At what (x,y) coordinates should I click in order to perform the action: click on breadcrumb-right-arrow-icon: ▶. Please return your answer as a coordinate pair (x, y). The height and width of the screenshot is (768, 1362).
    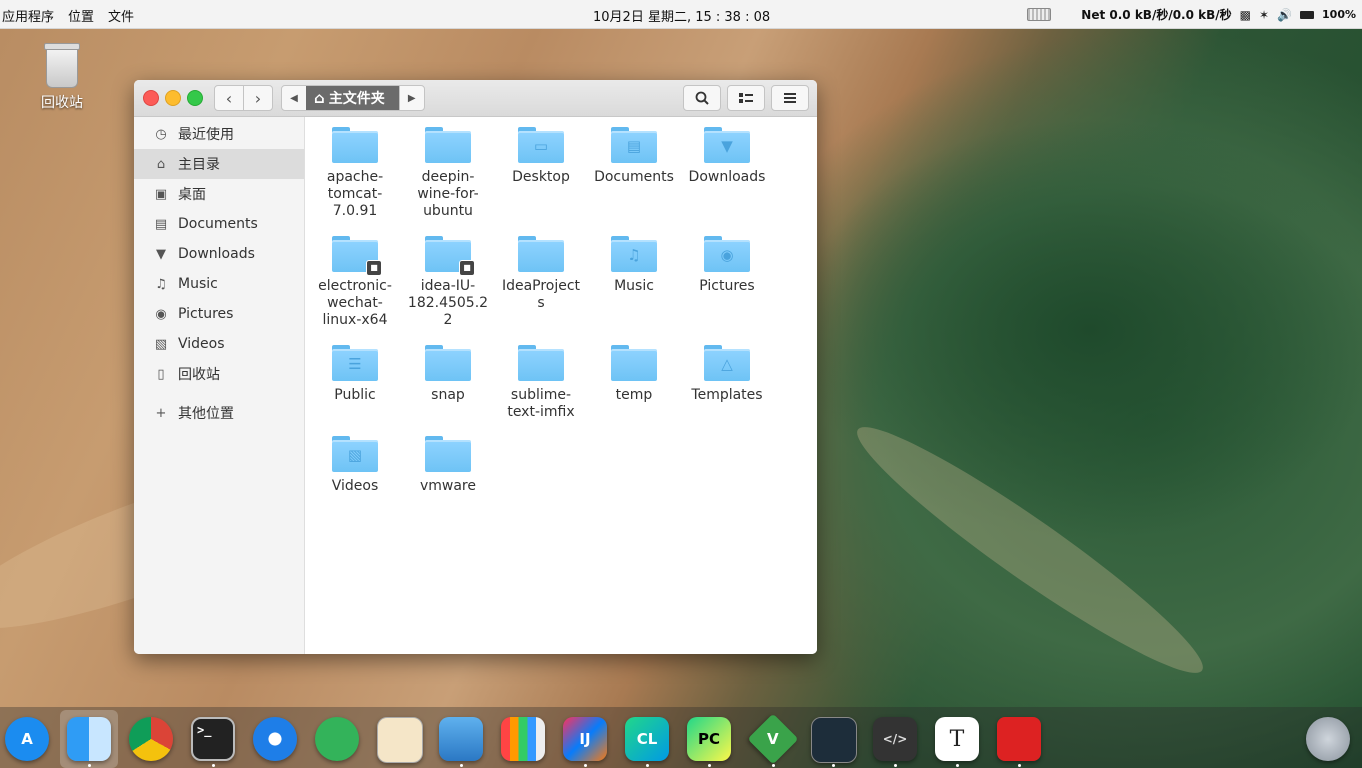
    Looking at the image, I should click on (411, 98).